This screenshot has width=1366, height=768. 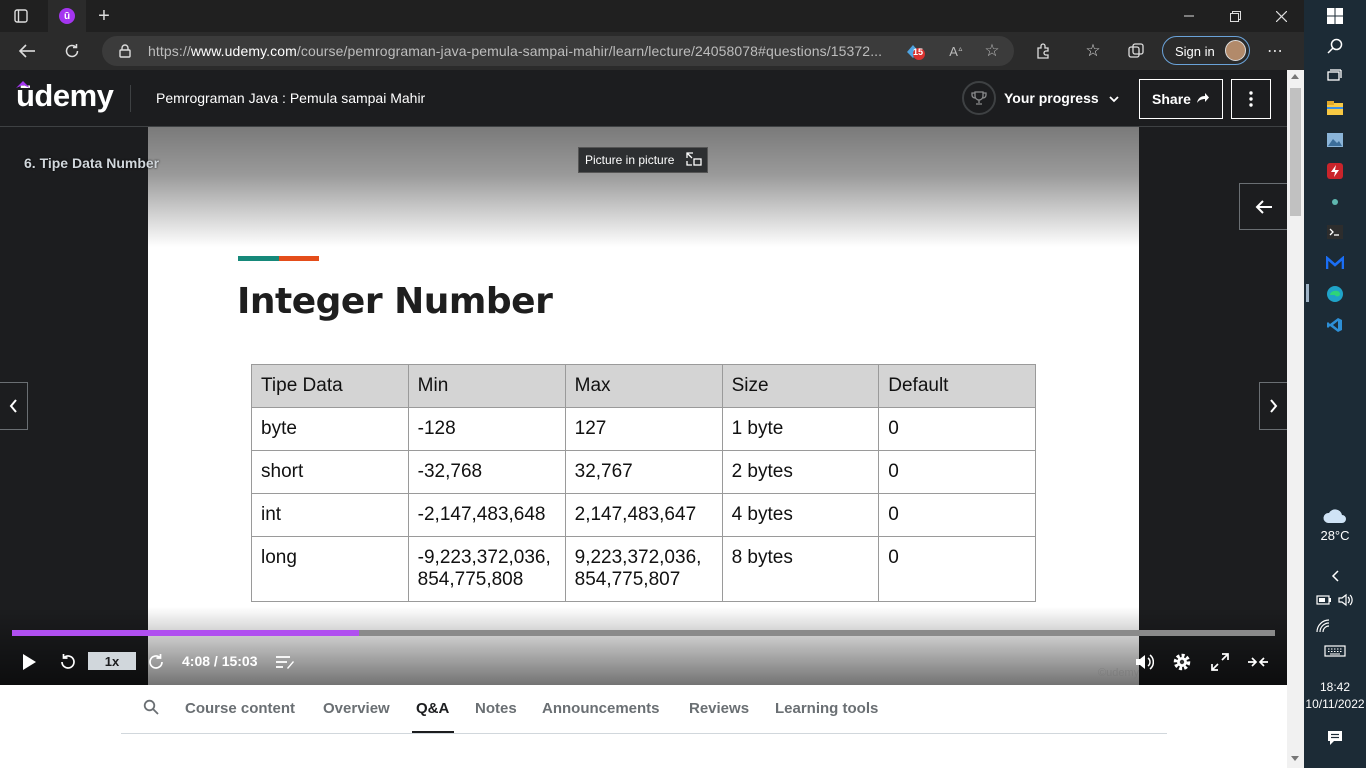 What do you see at coordinates (72, 51) in the screenshot?
I see `refresh-button` at bounding box center [72, 51].